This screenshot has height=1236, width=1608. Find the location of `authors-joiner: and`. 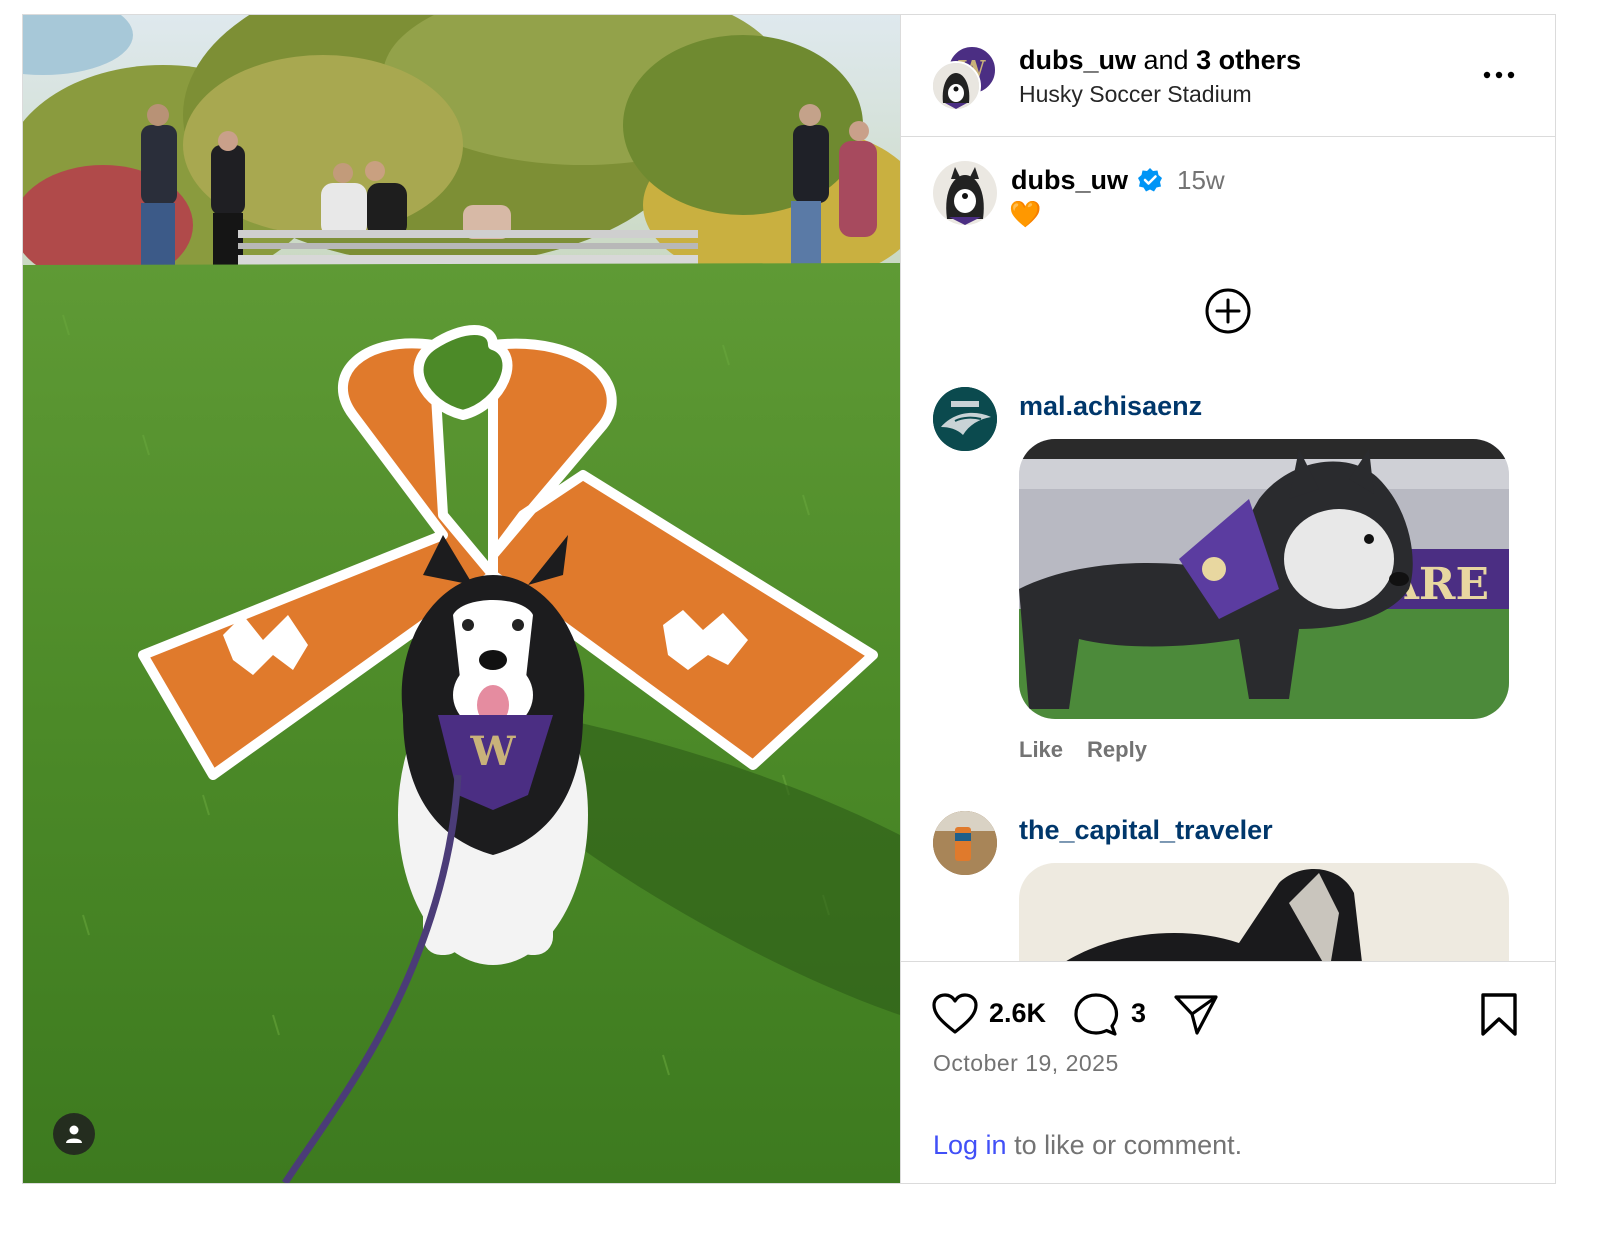

authors-joiner: and is located at coordinates (1166, 60).